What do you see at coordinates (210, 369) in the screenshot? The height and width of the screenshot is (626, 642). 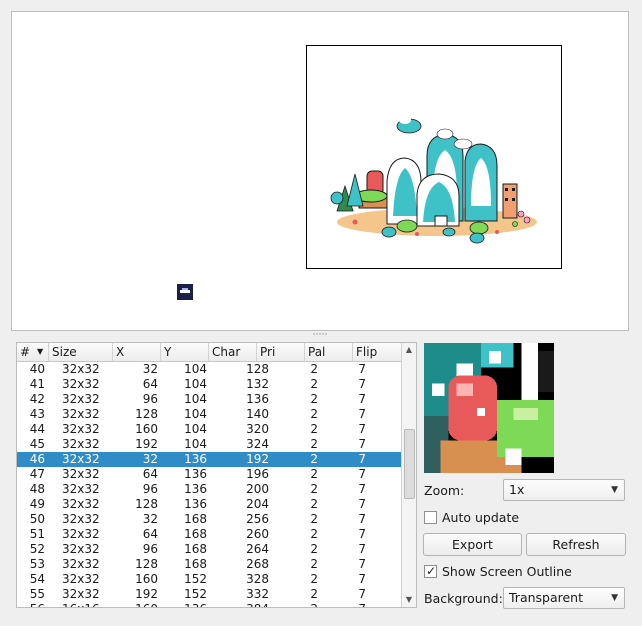 I see `table-row: 40 32x32 32 104 128 2 7` at bounding box center [210, 369].